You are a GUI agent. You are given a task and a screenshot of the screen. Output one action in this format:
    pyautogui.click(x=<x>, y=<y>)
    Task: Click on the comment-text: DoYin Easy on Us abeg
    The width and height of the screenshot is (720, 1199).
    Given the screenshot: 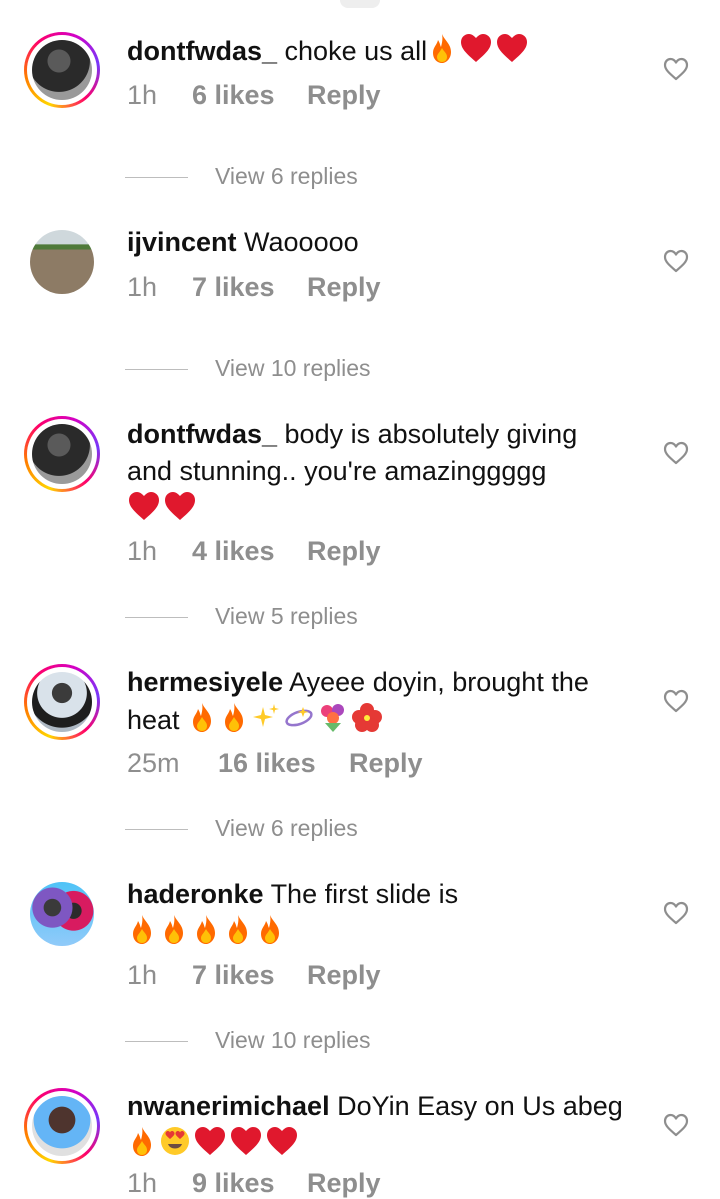 What is the action you would take?
    pyautogui.click(x=480, y=1106)
    